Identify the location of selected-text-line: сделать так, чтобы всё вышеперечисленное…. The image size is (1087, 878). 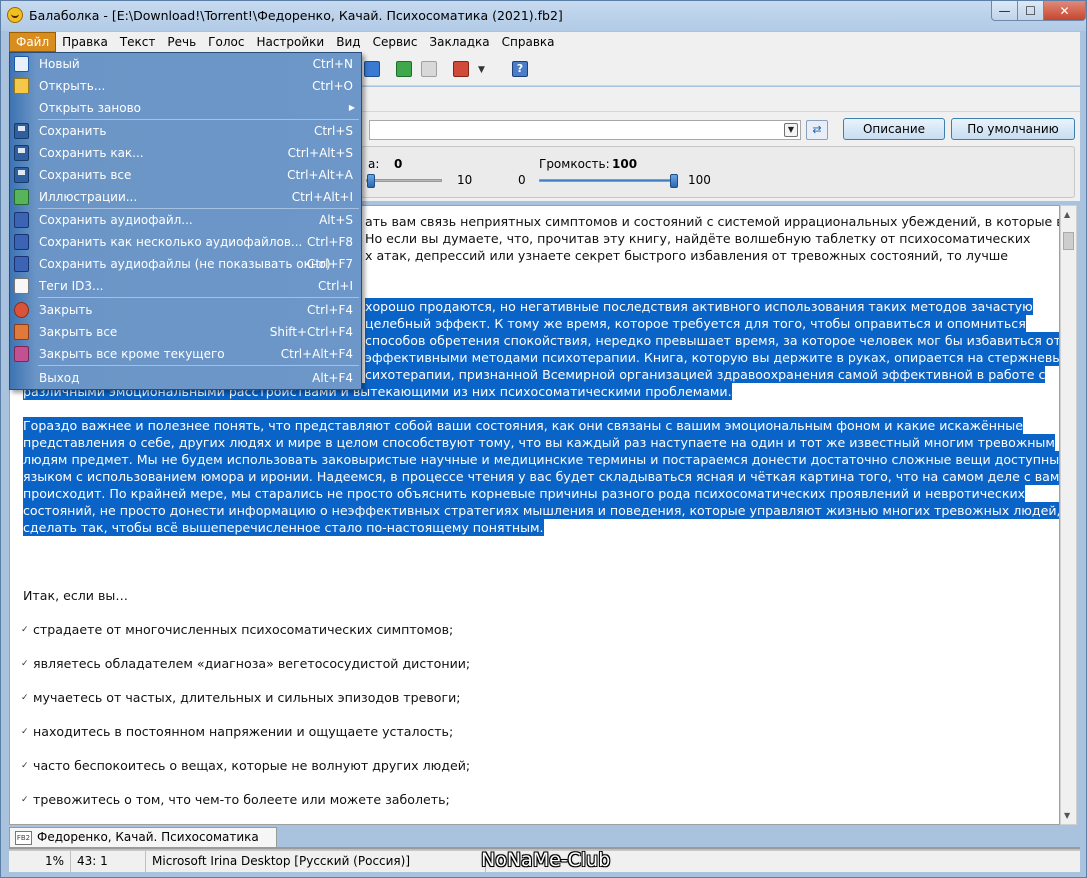
(283, 527).